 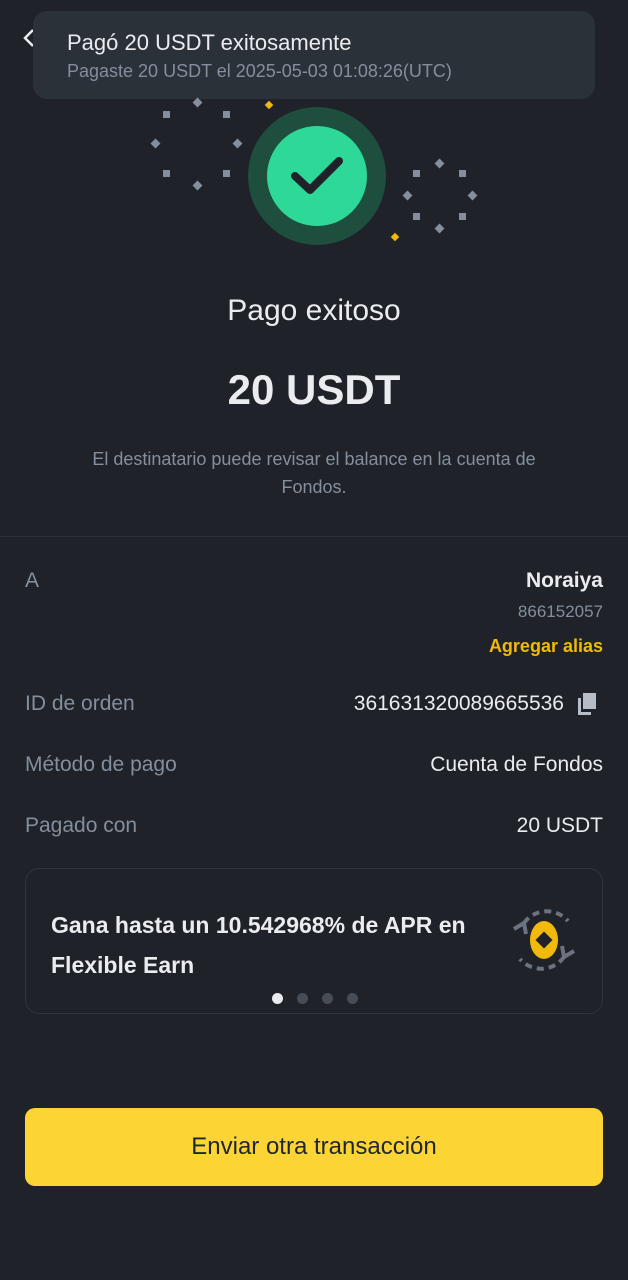 What do you see at coordinates (314, 536) in the screenshot?
I see `section-divider` at bounding box center [314, 536].